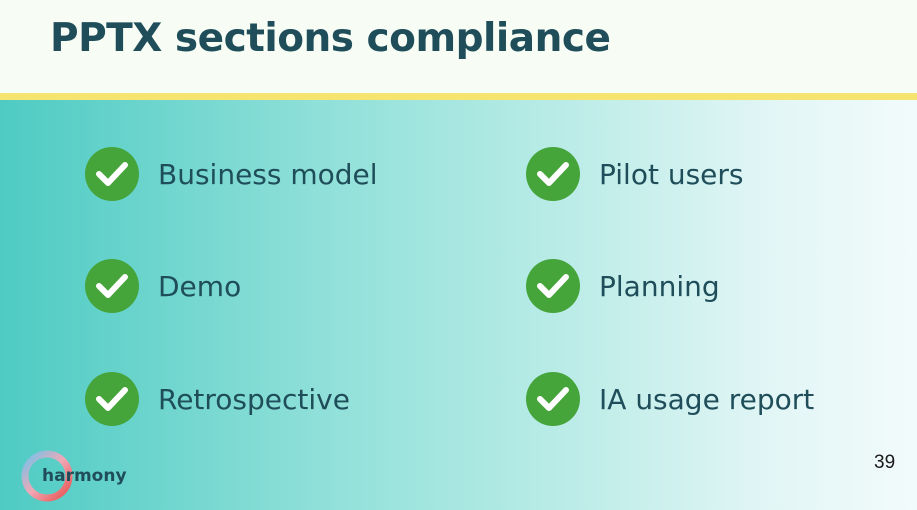  I want to click on checklist-item-retrospective: Retrospective, so click(217, 399).